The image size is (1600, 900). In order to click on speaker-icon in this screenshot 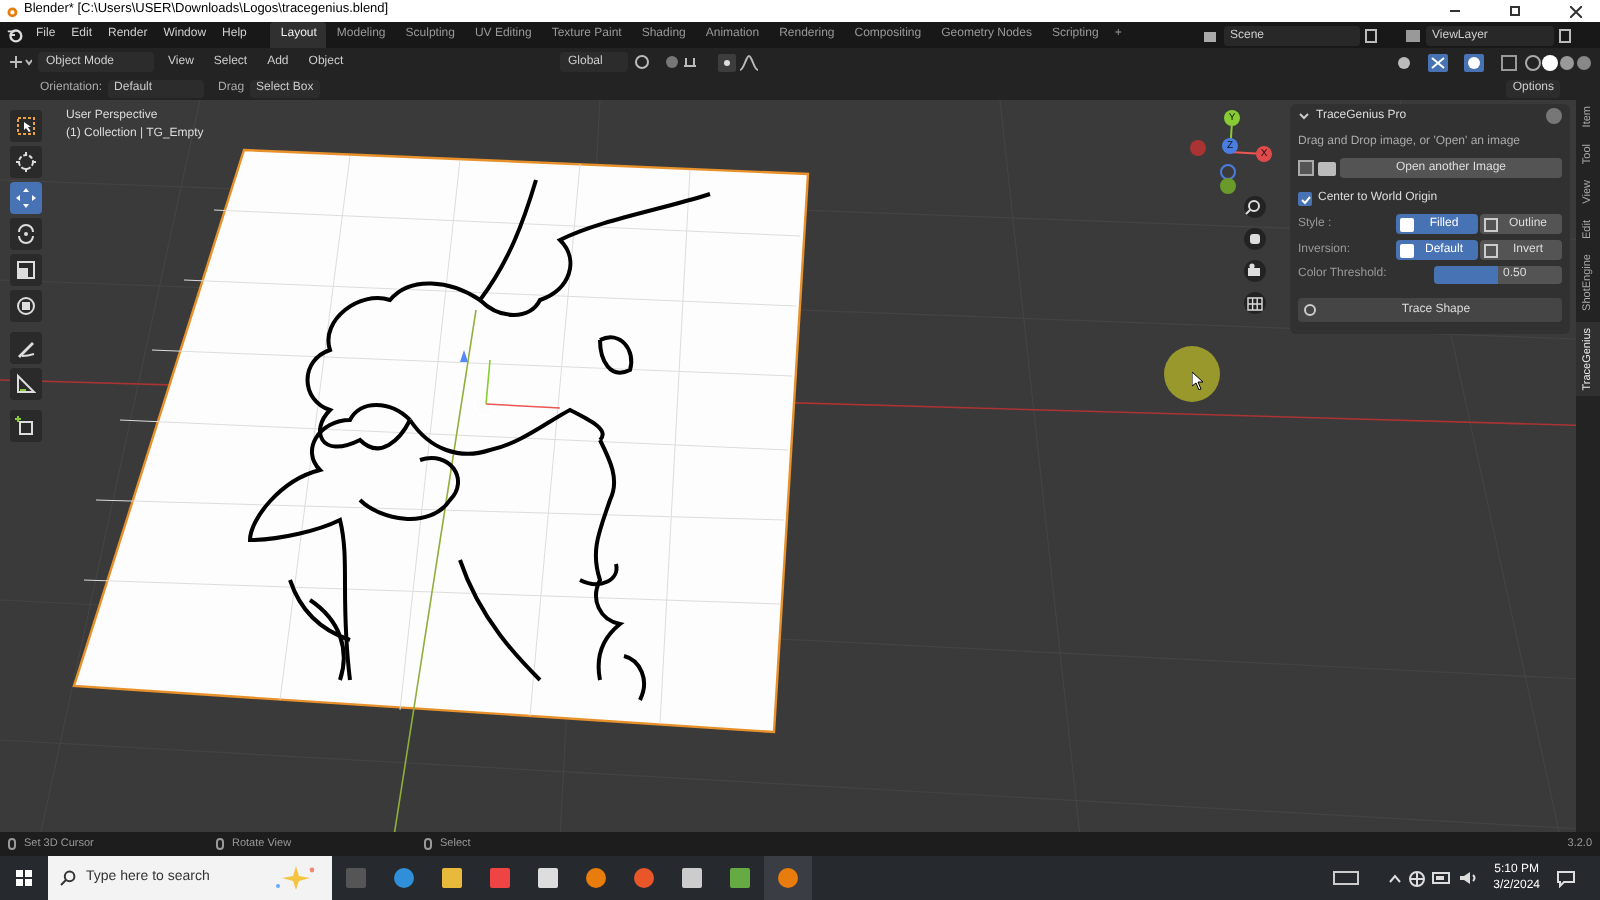, I will do `click(1467, 878)`.